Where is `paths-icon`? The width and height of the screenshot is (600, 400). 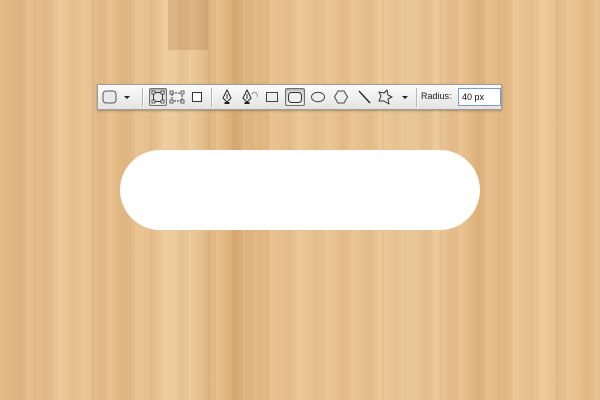
paths-icon is located at coordinates (177, 97).